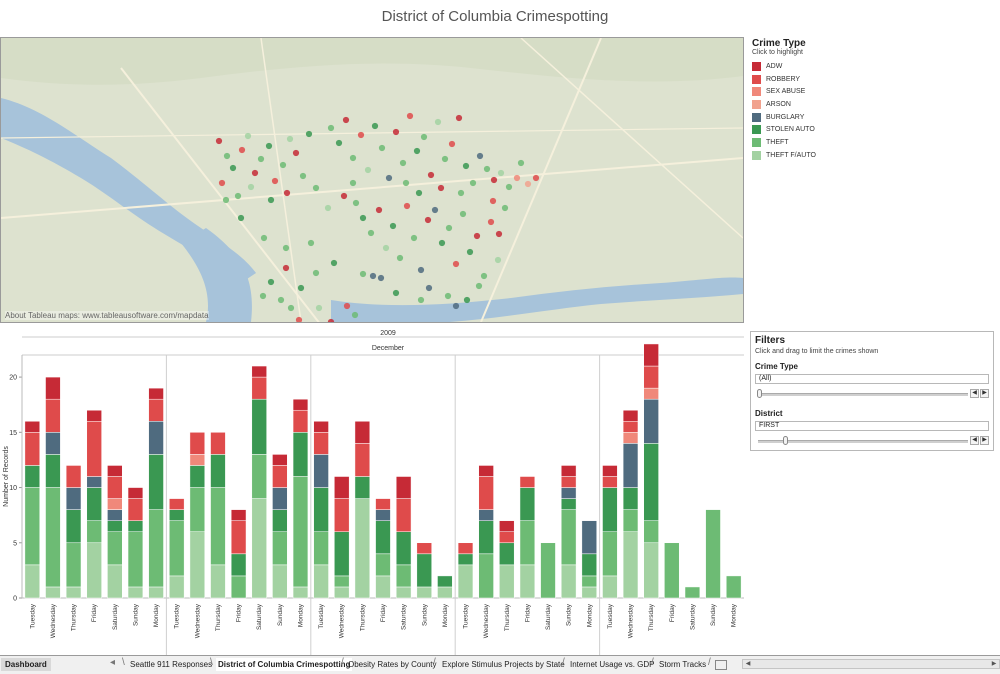 This screenshot has height=674, width=1000. Describe the element at coordinates (284, 664) in the screenshot. I see `tab-dc-crimespotting: District of Columbia Crimespotting` at that location.